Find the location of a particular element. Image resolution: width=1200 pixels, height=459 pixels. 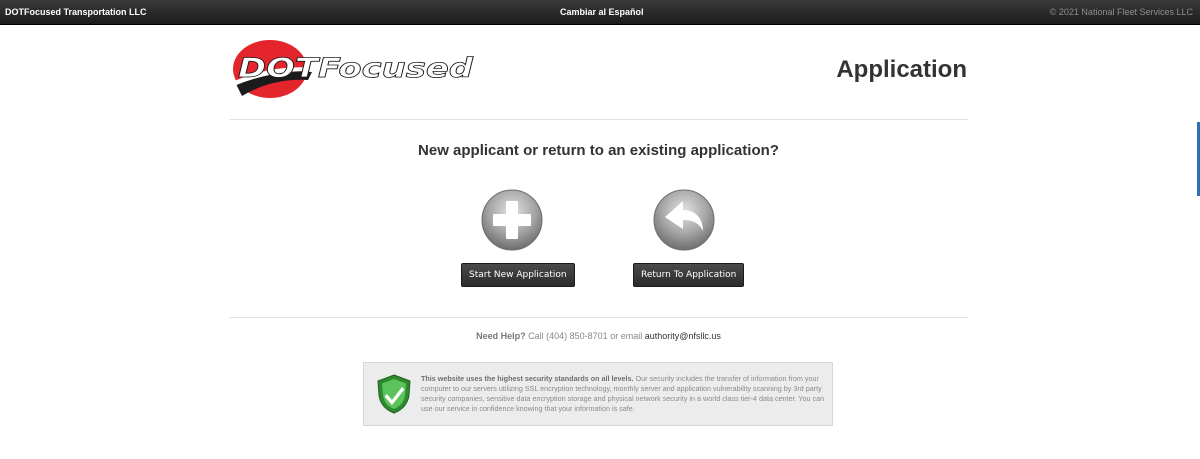

content-divider is located at coordinates (598, 317).